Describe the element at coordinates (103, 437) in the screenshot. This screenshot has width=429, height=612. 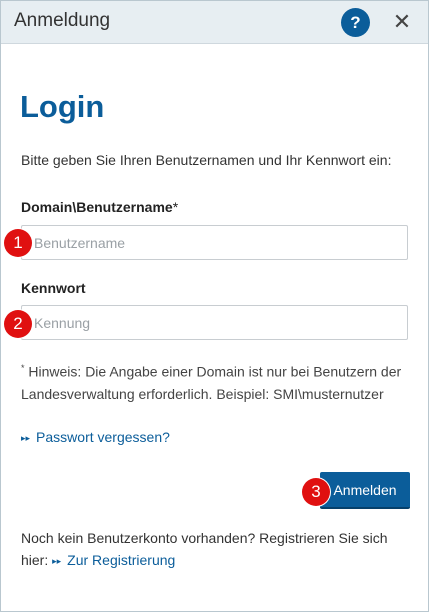
I see `forgot-password-text: Passwort vergessen?` at that location.